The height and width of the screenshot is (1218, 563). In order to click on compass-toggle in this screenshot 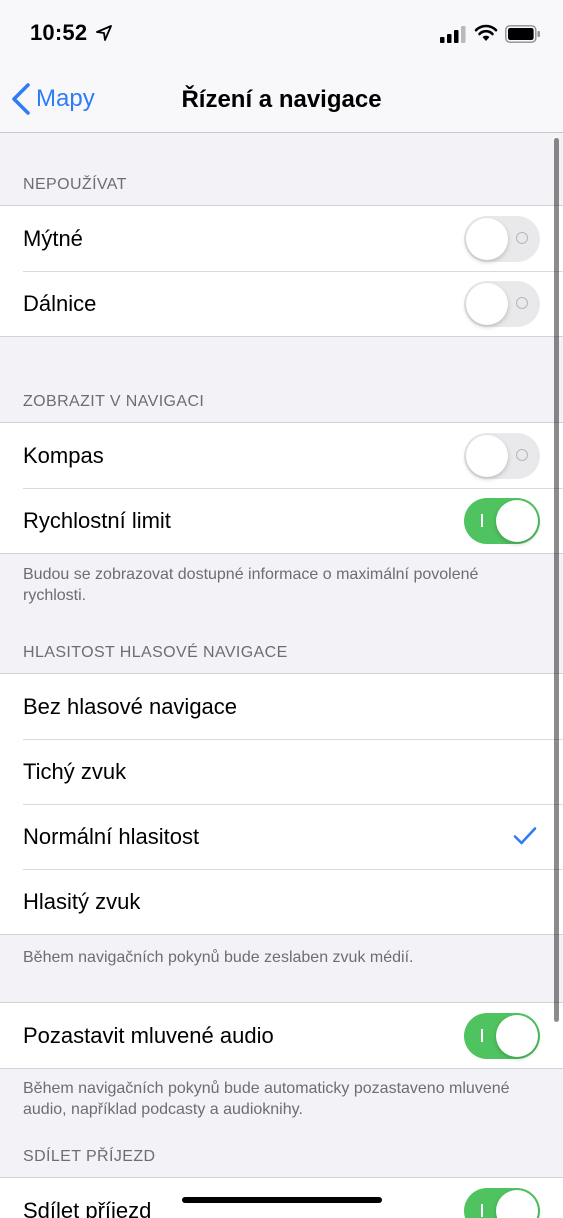, I will do `click(502, 455)`.